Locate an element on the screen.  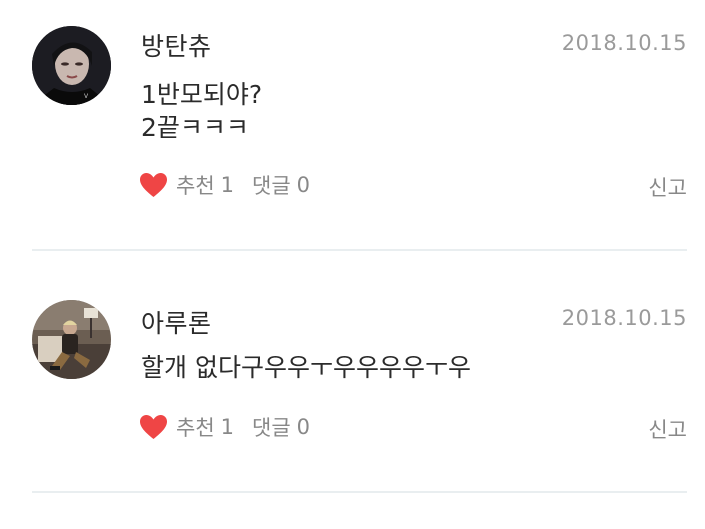
avatar: V is located at coordinates (71, 65).